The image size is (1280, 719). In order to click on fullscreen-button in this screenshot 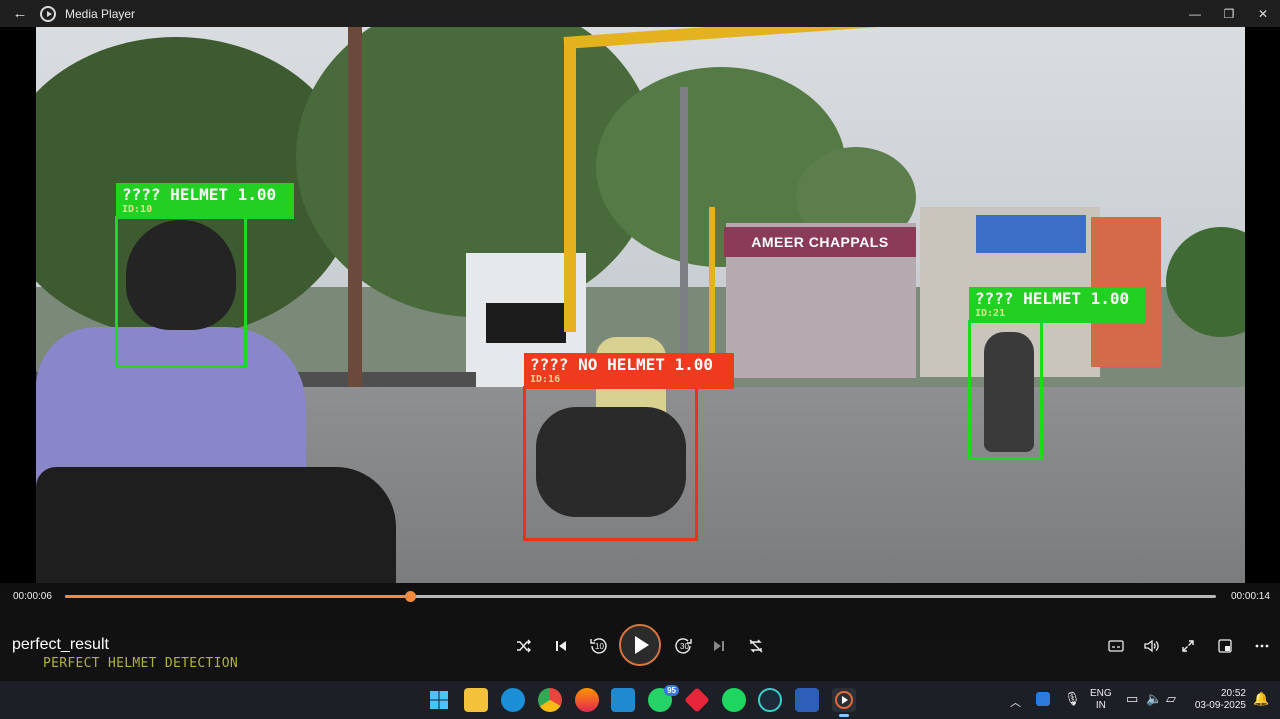, I will do `click(1188, 646)`.